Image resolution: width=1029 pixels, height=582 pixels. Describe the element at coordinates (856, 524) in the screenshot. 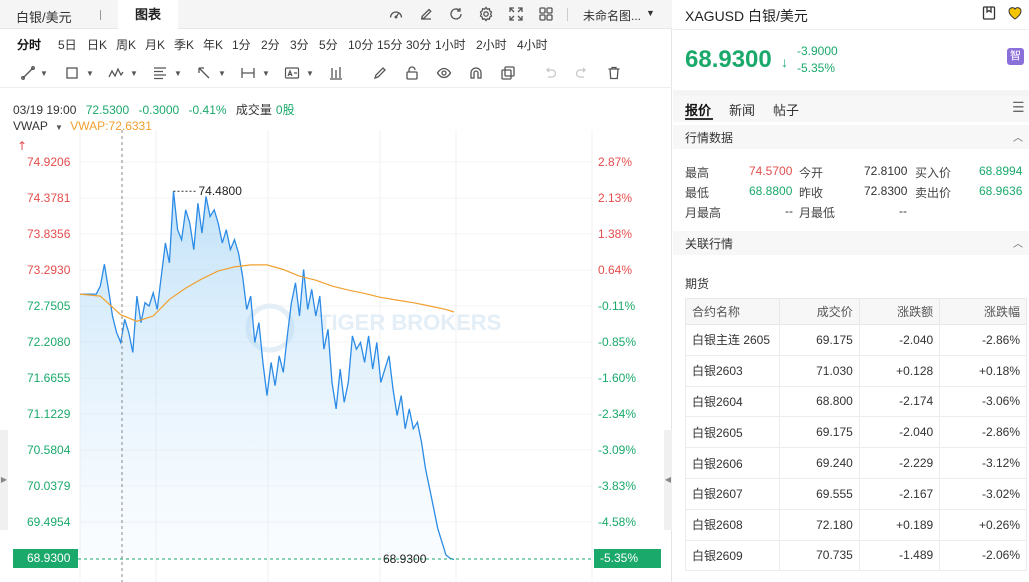

I see `table-row: 白银2608 72.180 +0.189 +0.26%` at that location.